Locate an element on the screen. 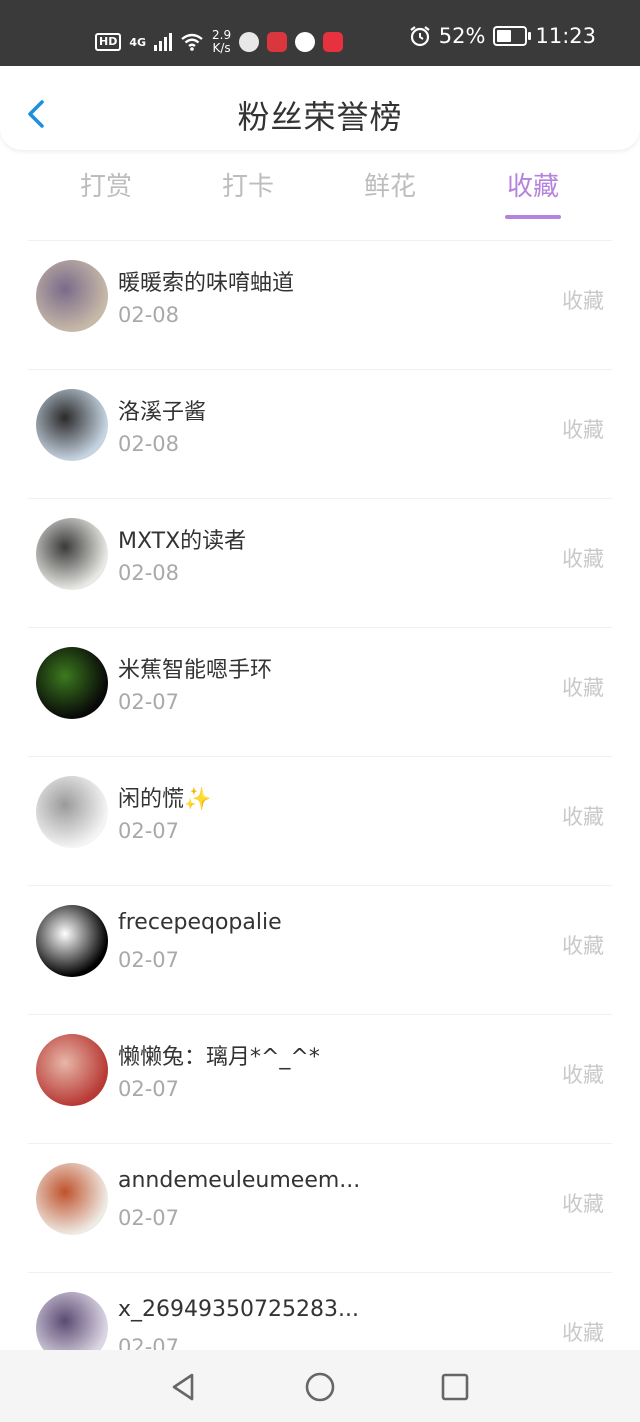  wifi-icon is located at coordinates (192, 42).